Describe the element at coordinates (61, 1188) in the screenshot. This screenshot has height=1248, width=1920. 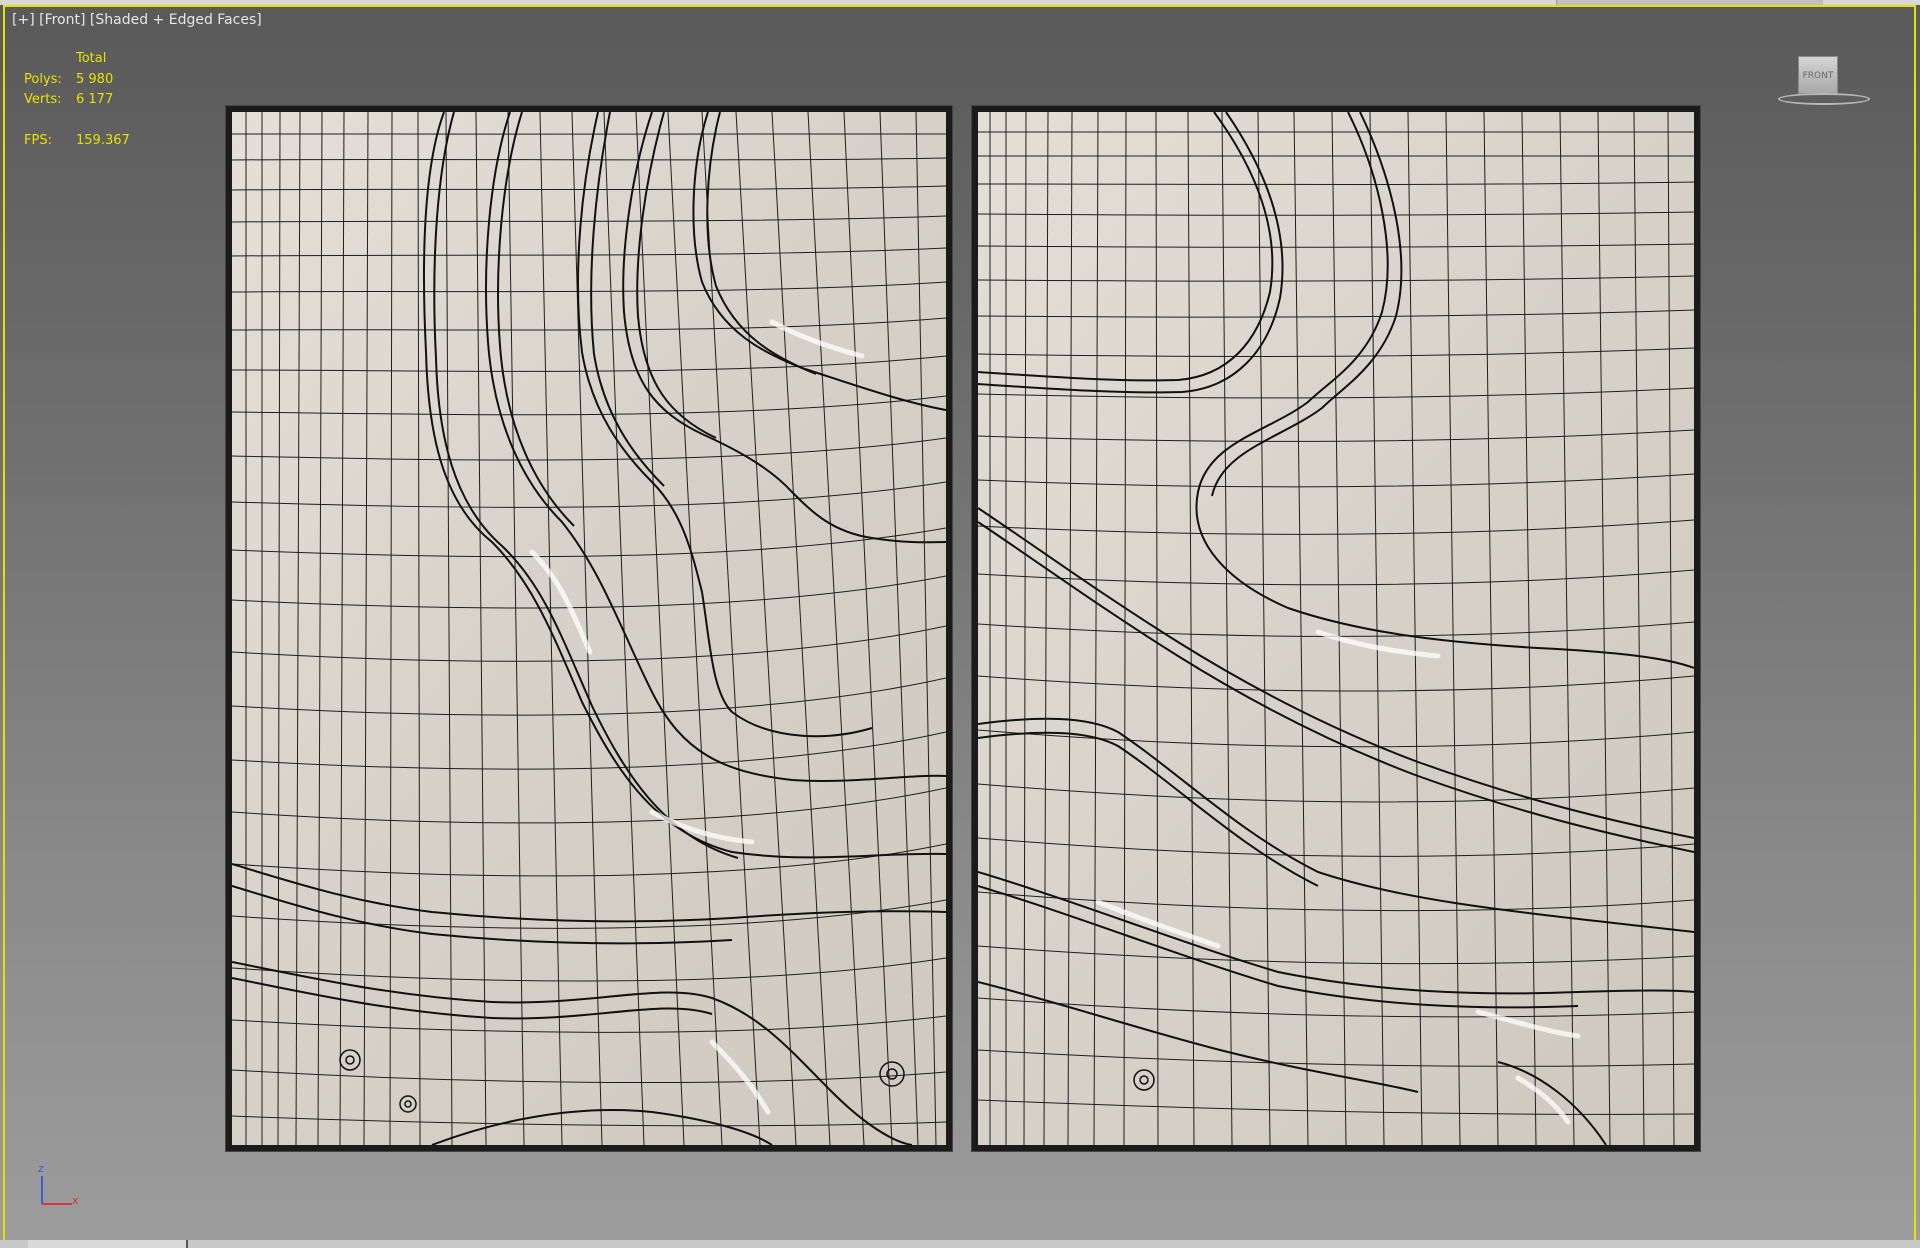
I see `axis-tripod: z x` at that location.